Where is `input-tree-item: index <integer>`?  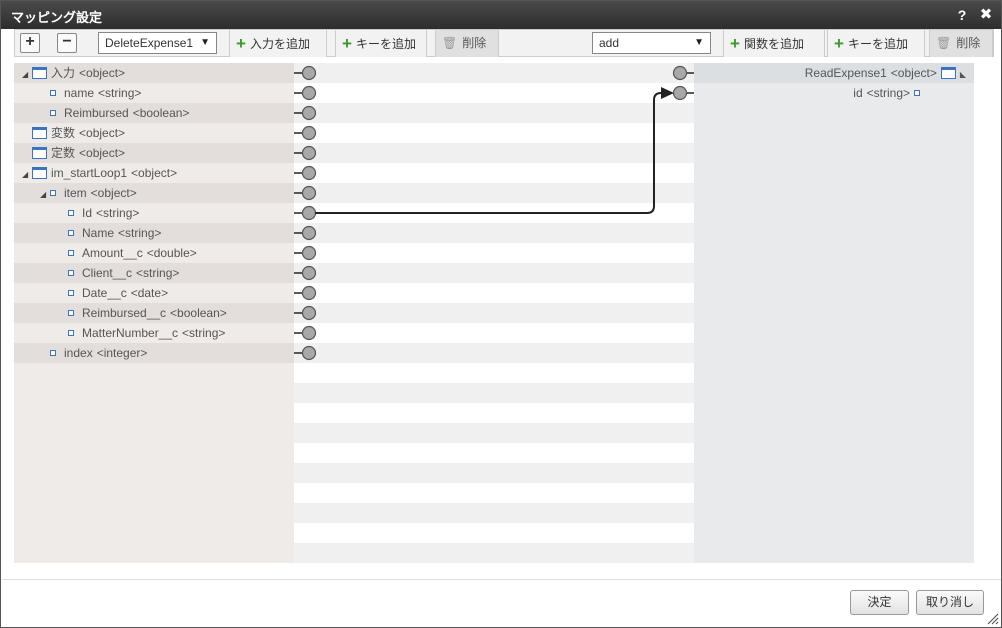
input-tree-item: index <integer> is located at coordinates (154, 353).